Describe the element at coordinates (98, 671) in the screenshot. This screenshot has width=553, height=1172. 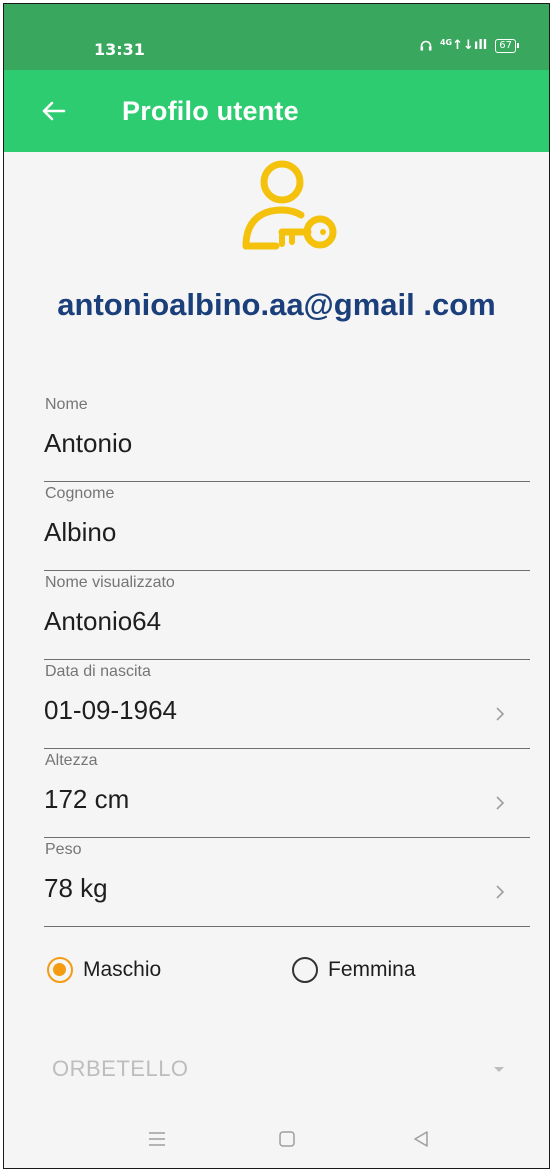
I see `field-label: Data di nascita` at that location.